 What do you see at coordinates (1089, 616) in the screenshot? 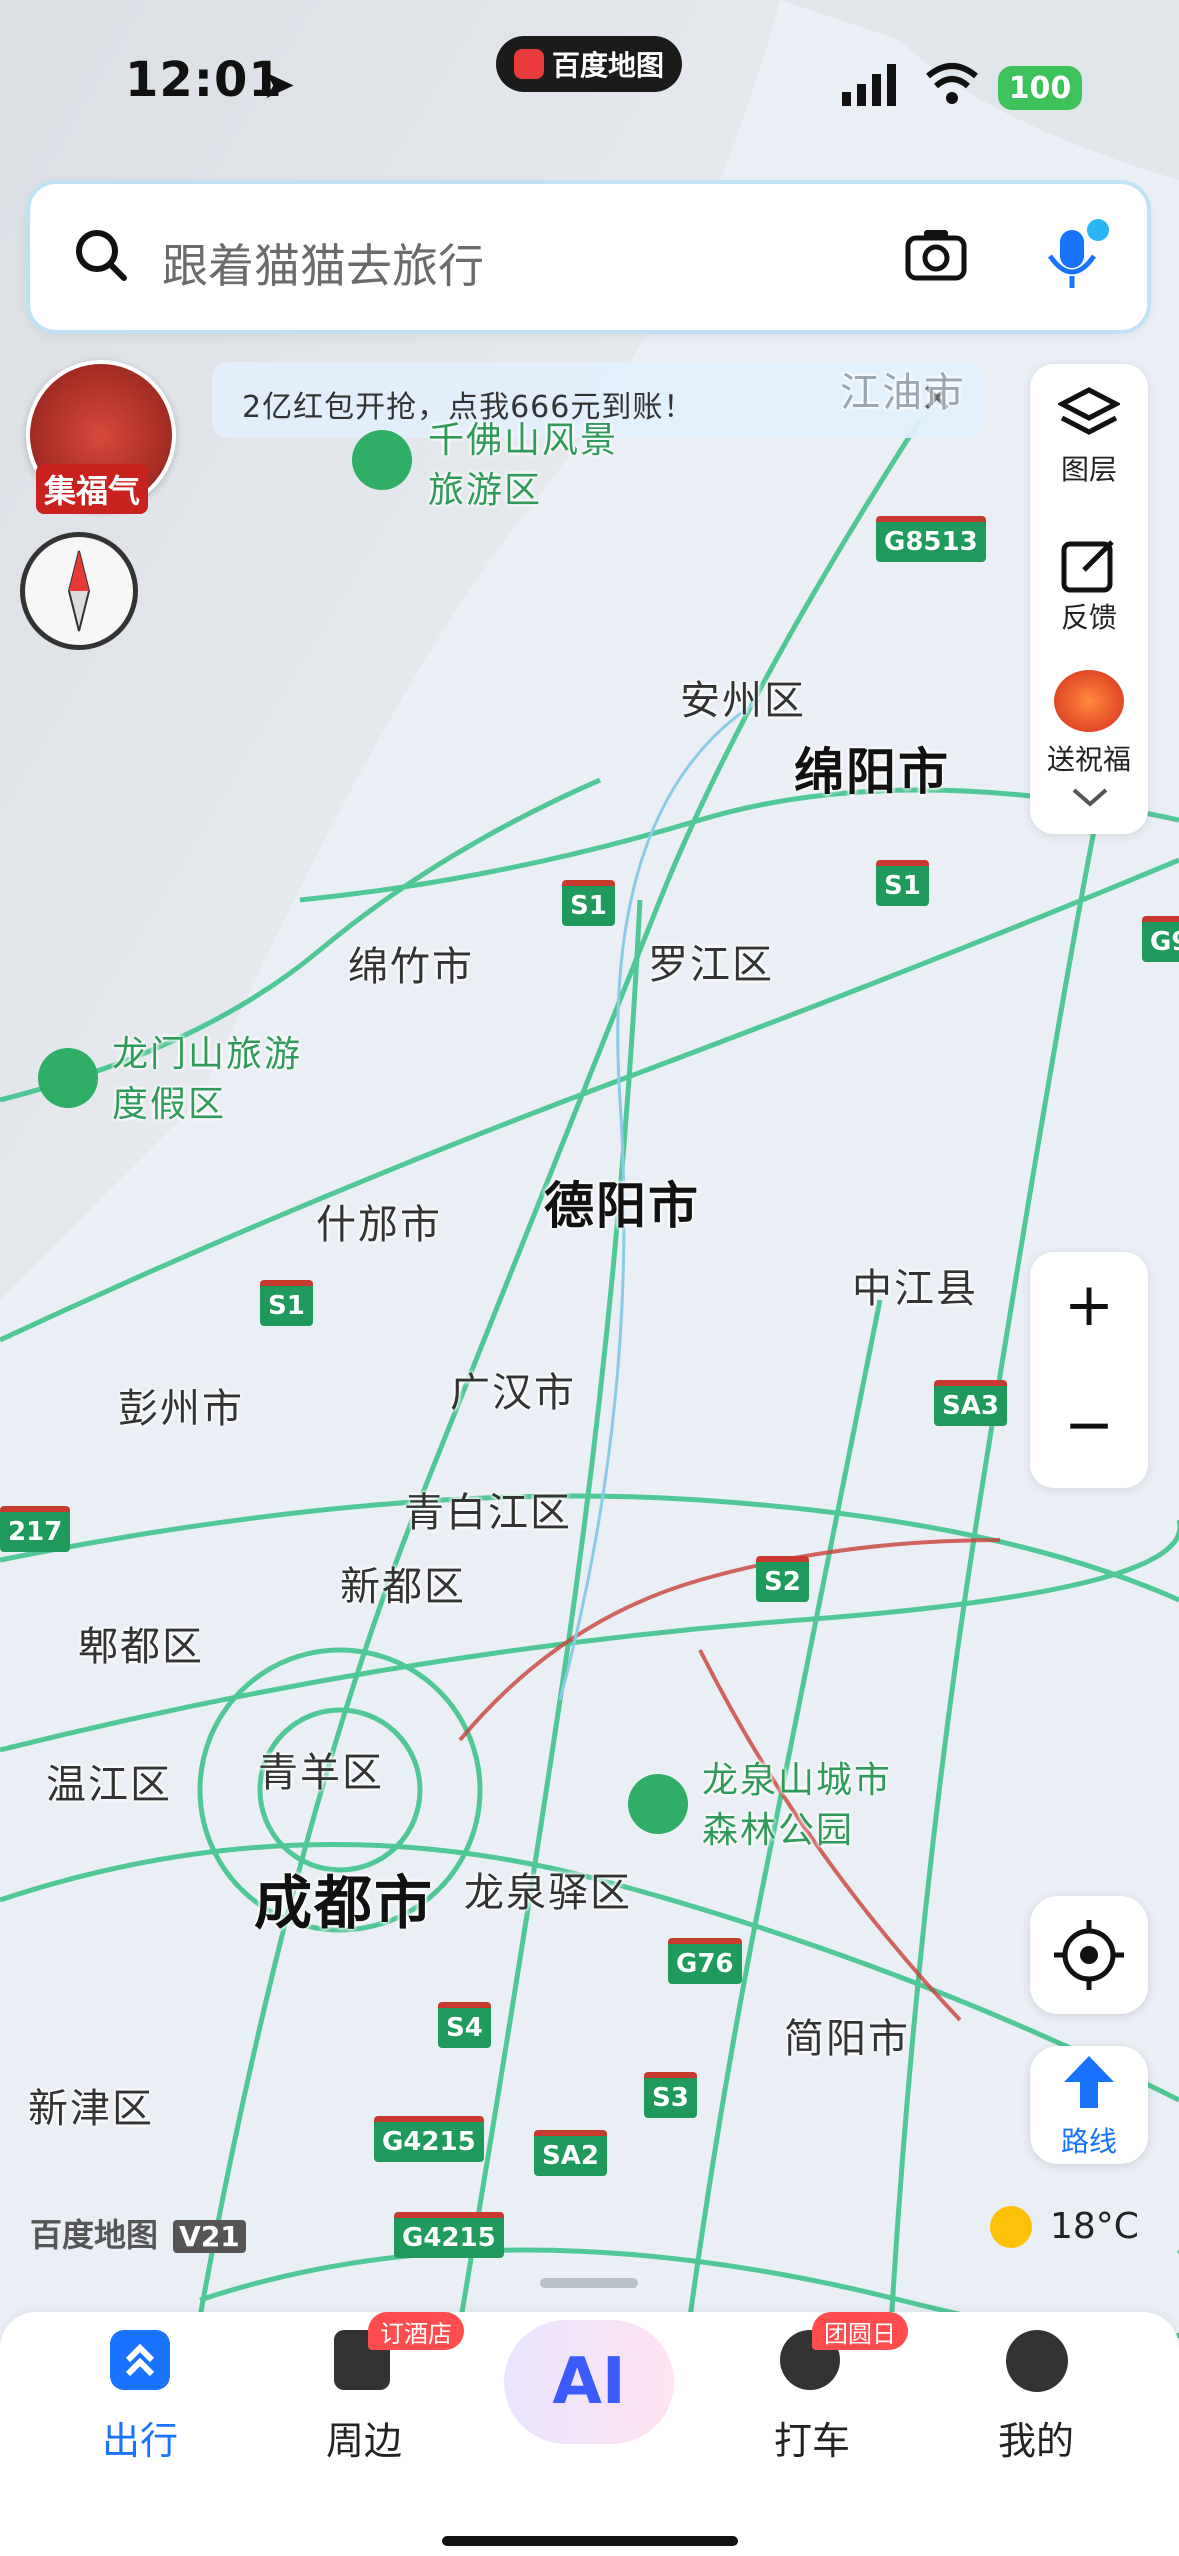
I see `feedback-label: 反馈` at bounding box center [1089, 616].